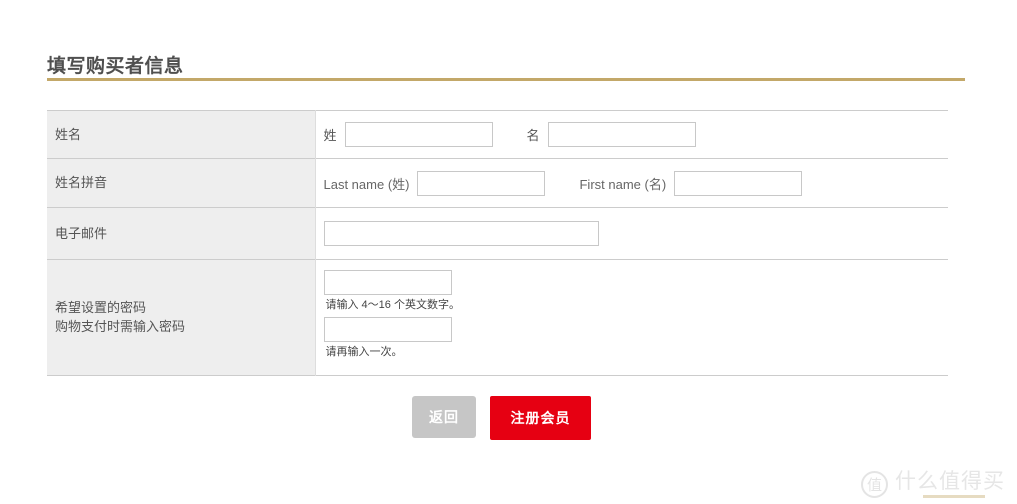 The image size is (1017, 504). What do you see at coordinates (68, 134) in the screenshot?
I see `row-label-name-text: 姓名` at bounding box center [68, 134].